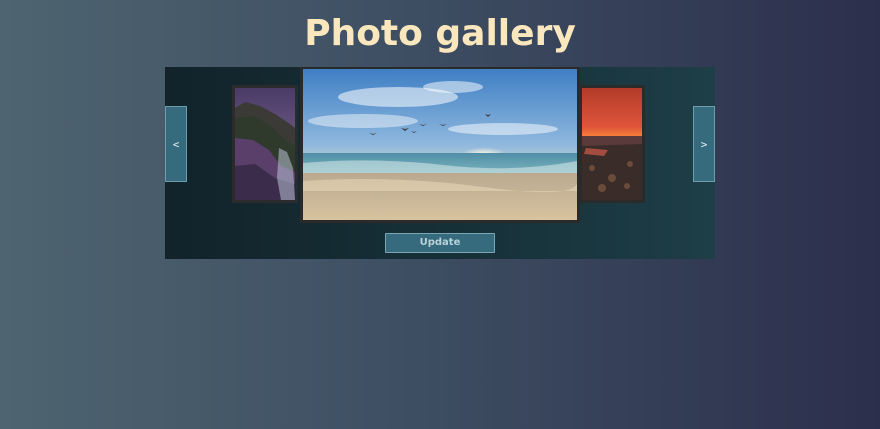  I want to click on cliff-coast-photo, so click(265, 144).